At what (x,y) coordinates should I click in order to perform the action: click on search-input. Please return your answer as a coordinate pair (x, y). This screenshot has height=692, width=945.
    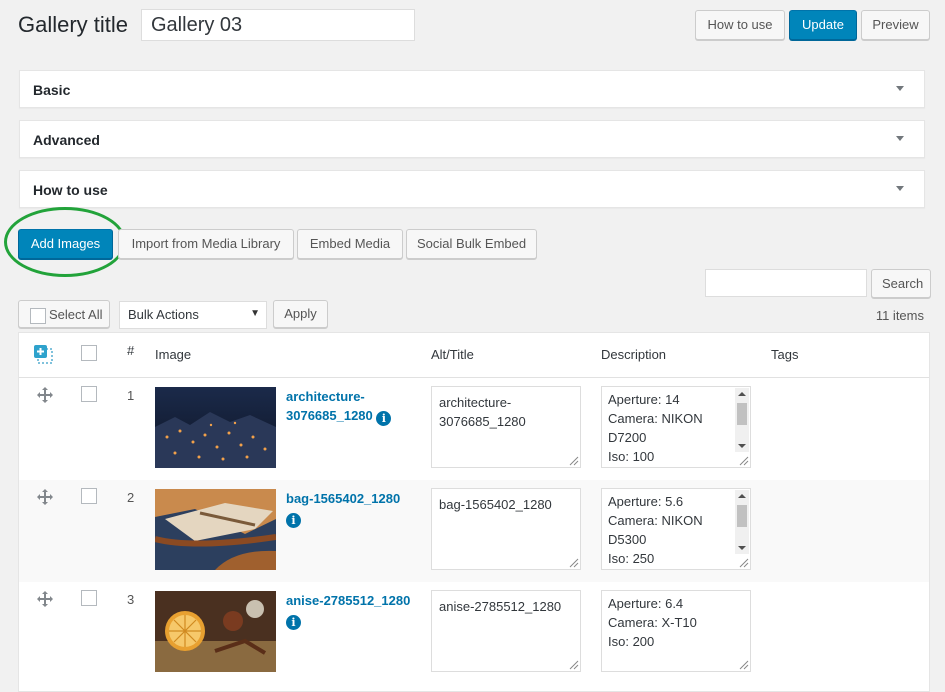
    Looking at the image, I should click on (786, 283).